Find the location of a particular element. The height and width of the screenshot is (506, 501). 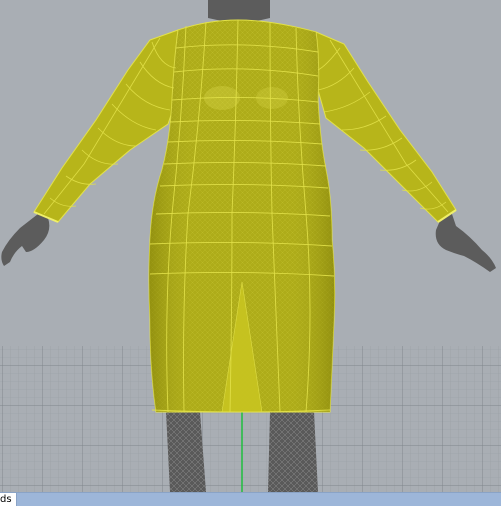

status-bar: ds is located at coordinates (250, 499).